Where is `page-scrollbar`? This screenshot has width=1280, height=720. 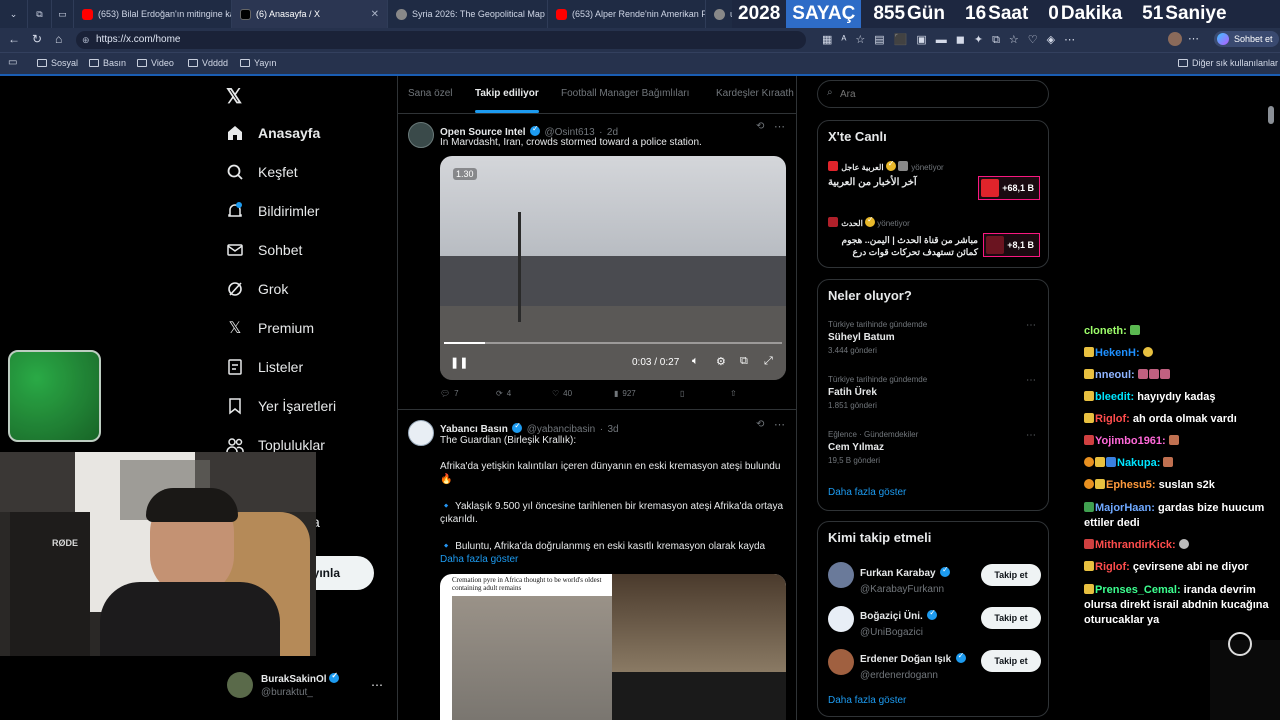
page-scrollbar is located at coordinates (1271, 115).